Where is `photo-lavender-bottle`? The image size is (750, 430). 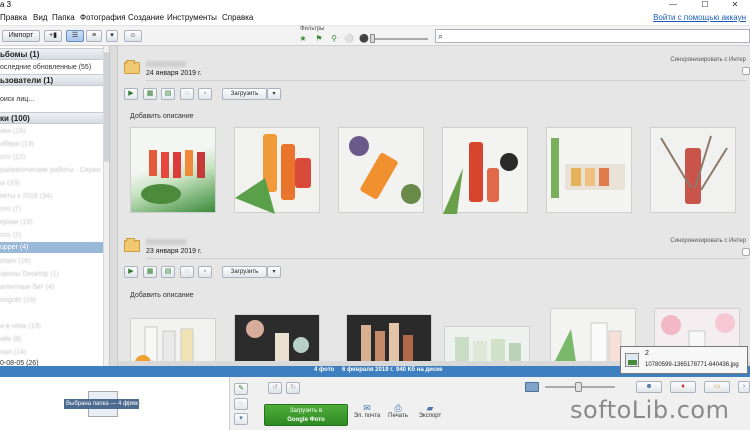
photo-lavender-bottle is located at coordinates (381, 170).